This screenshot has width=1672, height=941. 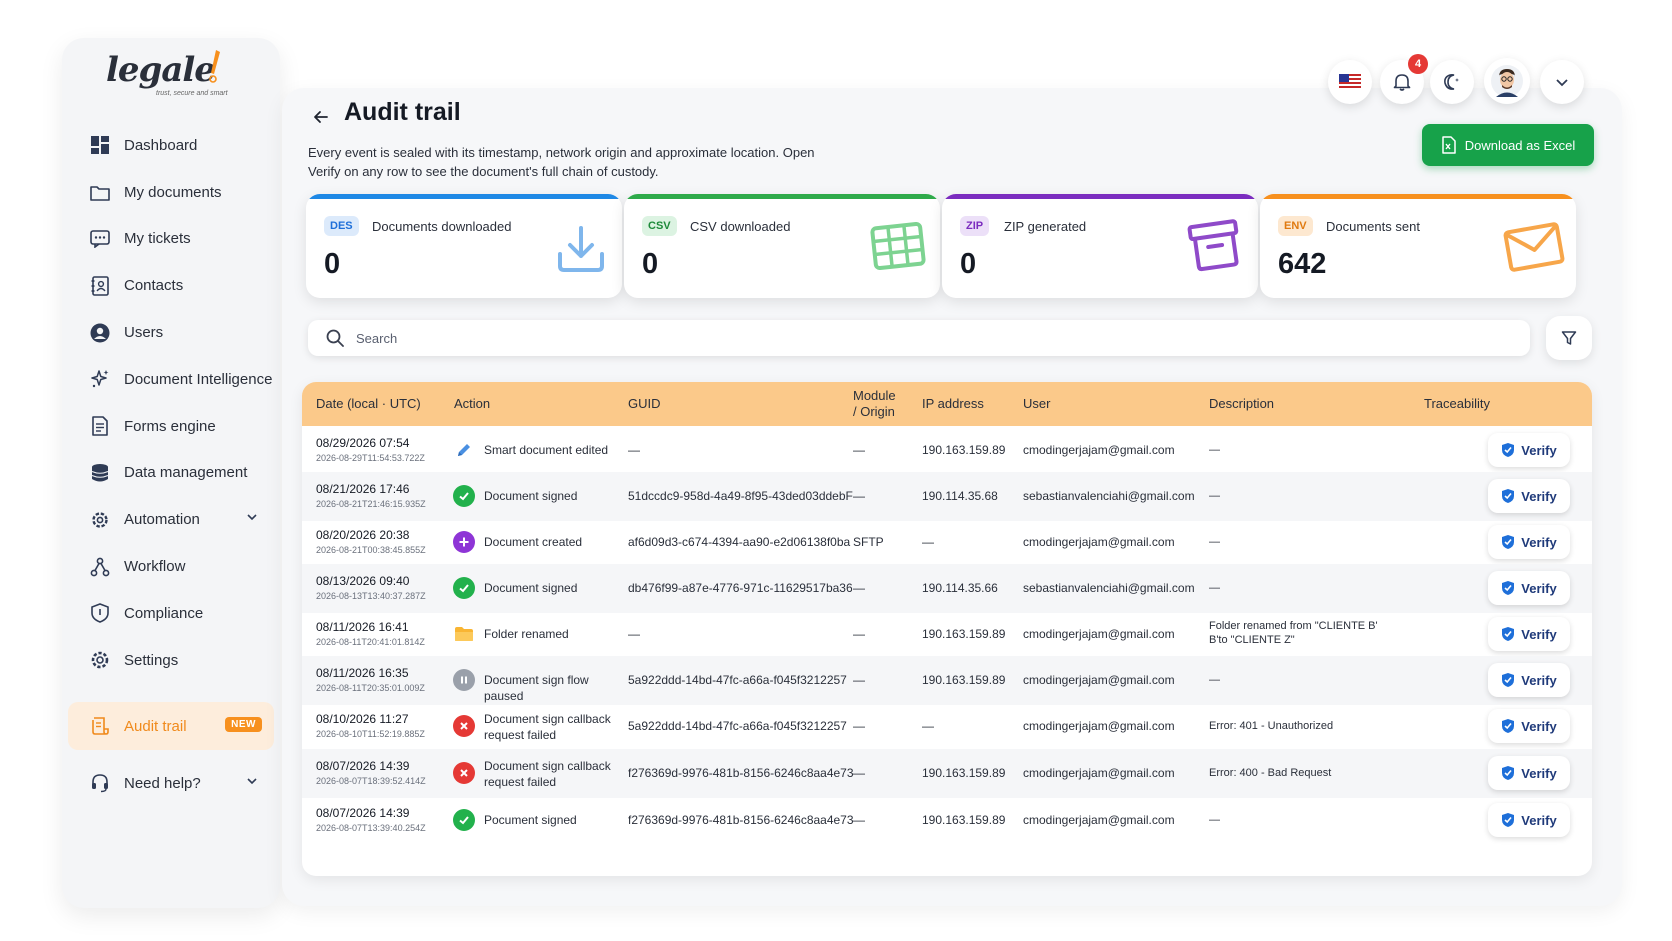 What do you see at coordinates (171, 613) in the screenshot?
I see `sidebar-item-compliance: Compliance` at bounding box center [171, 613].